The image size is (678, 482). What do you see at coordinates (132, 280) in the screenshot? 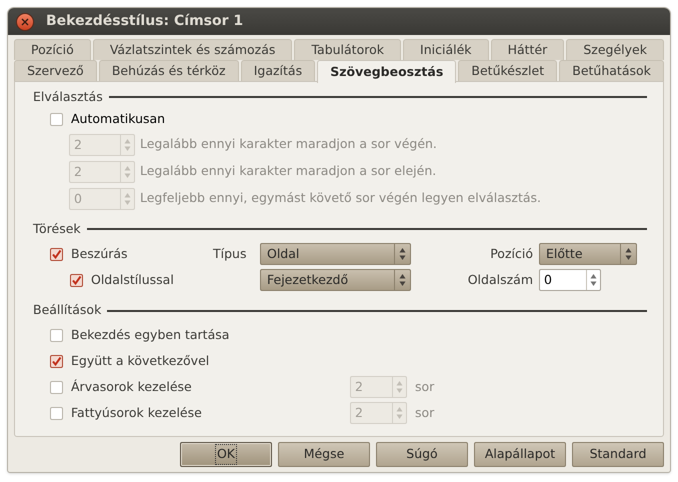
I see `checkbox-label: Oldalstílussal` at bounding box center [132, 280].